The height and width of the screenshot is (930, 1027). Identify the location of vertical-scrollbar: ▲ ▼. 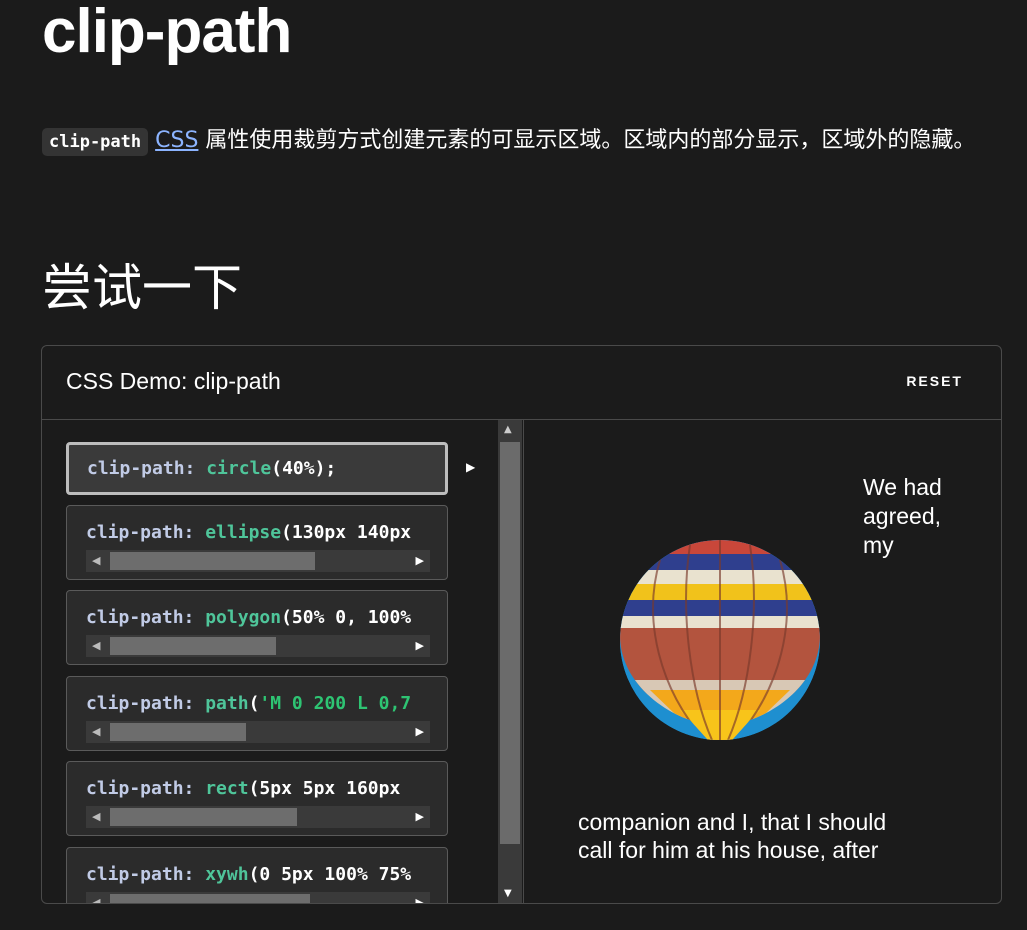
(510, 661).